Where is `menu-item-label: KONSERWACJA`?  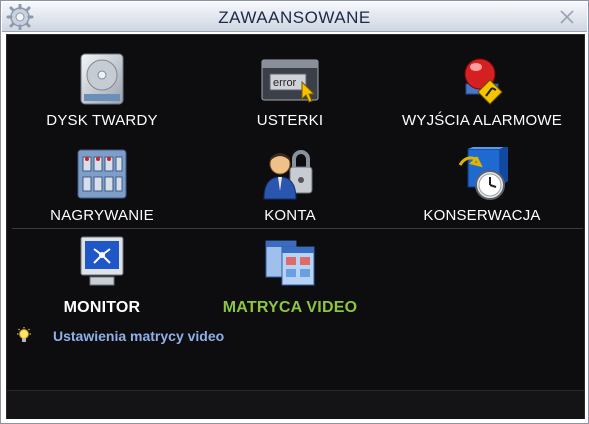 menu-item-label: KONSERWACJA is located at coordinates (482, 215).